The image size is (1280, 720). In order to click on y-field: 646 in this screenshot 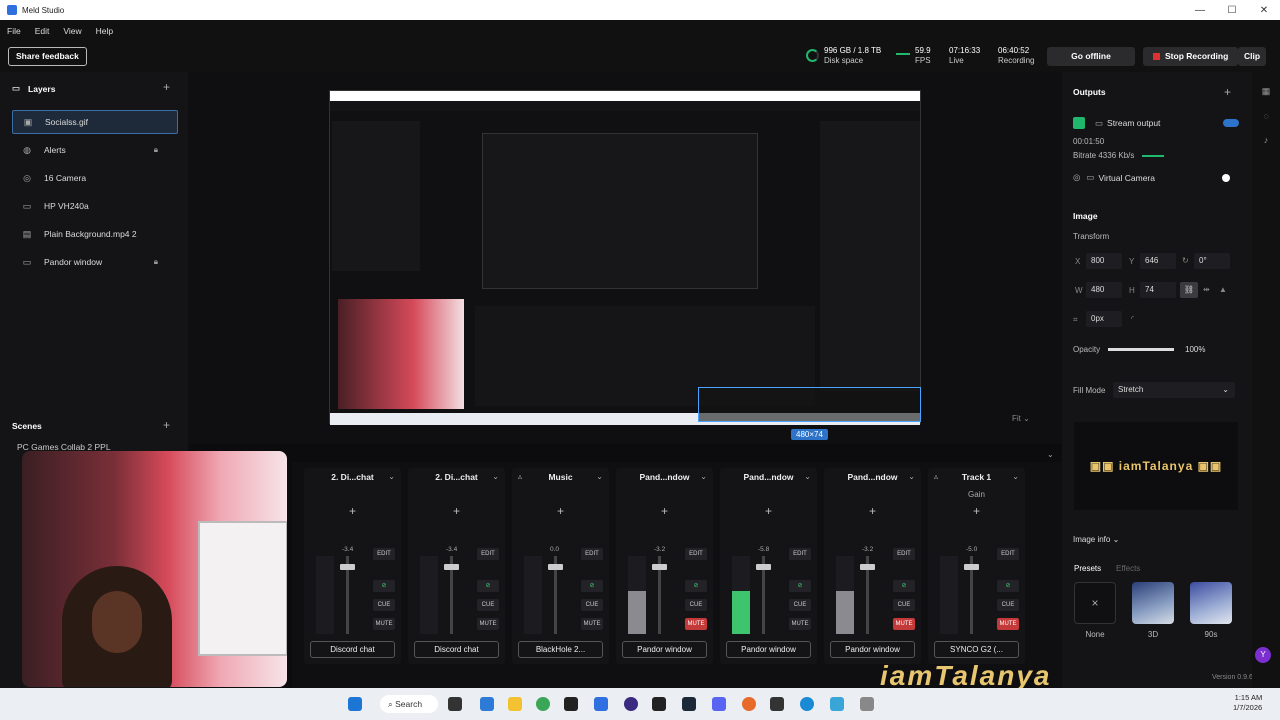, I will do `click(1158, 261)`.